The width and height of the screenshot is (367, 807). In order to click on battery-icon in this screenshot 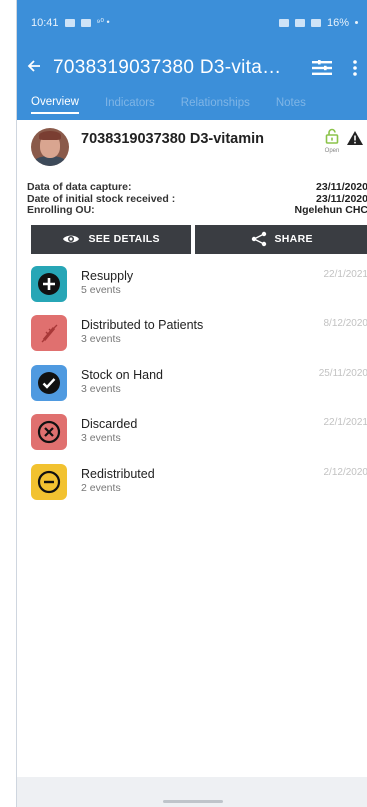, I will do `click(356, 22)`.